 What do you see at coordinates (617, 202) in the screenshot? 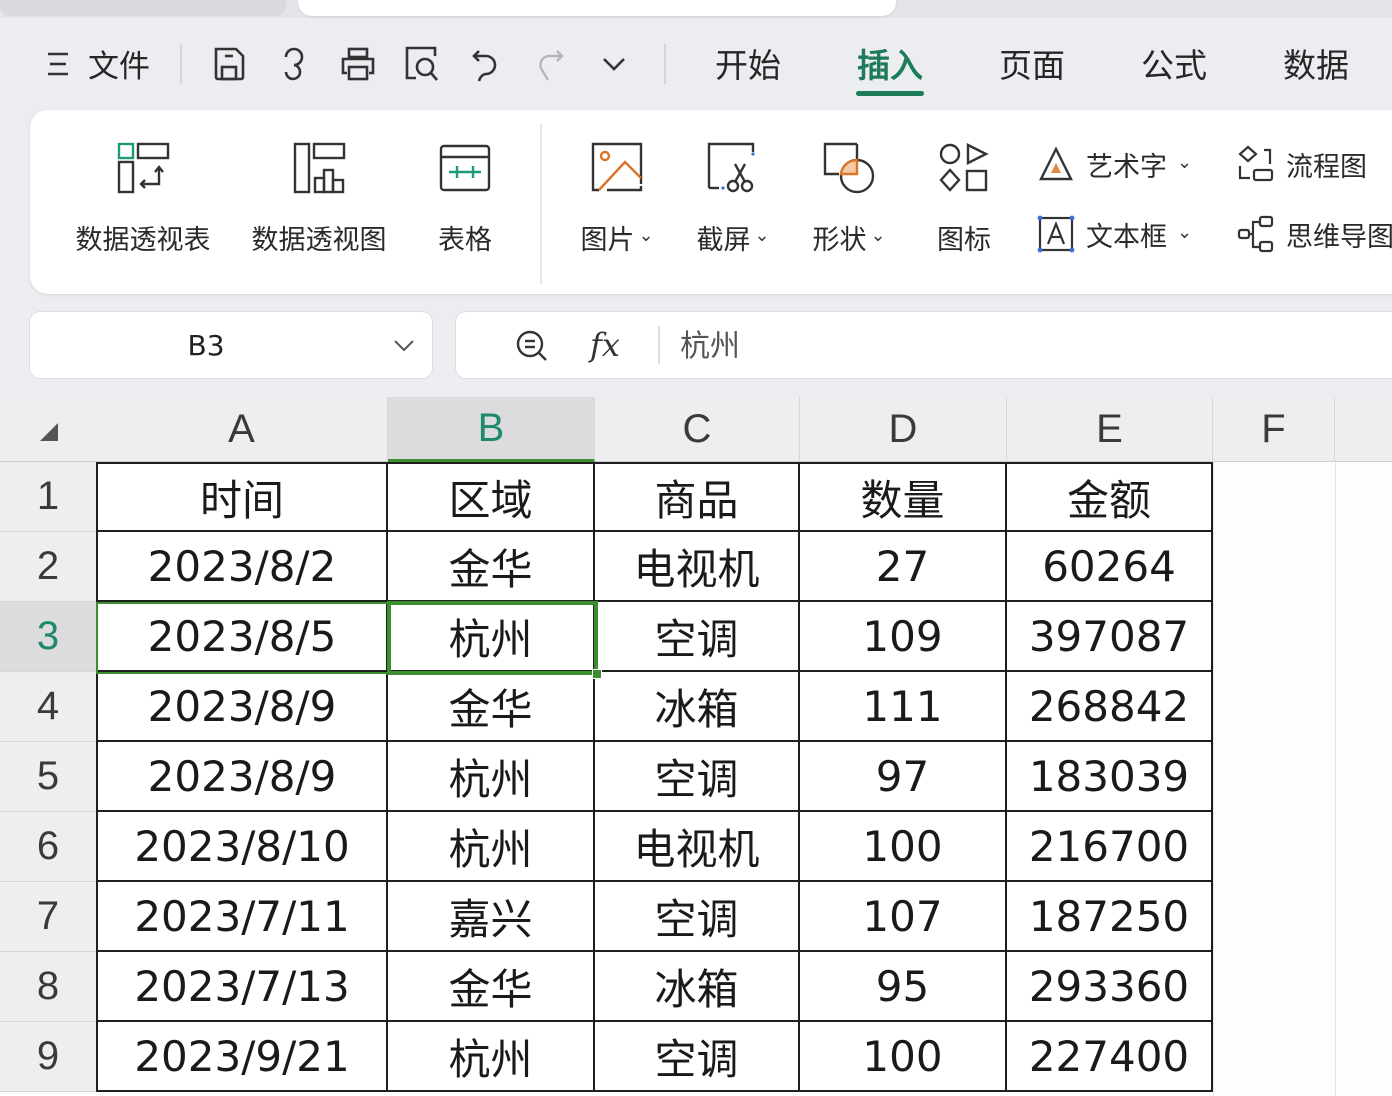
I see `picture-button: 图片 ⌄` at bounding box center [617, 202].